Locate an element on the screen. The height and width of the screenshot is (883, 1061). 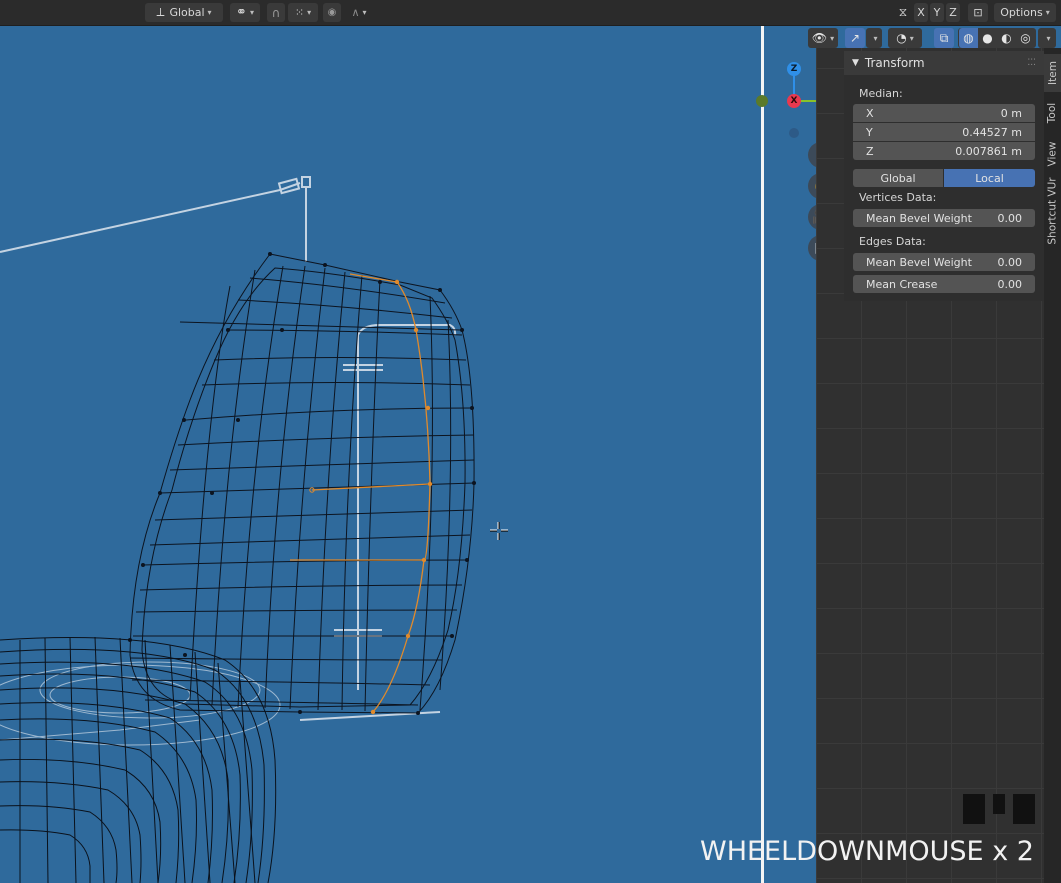
median-y-field: Y 0.44527 m is located at coordinates (944, 132).